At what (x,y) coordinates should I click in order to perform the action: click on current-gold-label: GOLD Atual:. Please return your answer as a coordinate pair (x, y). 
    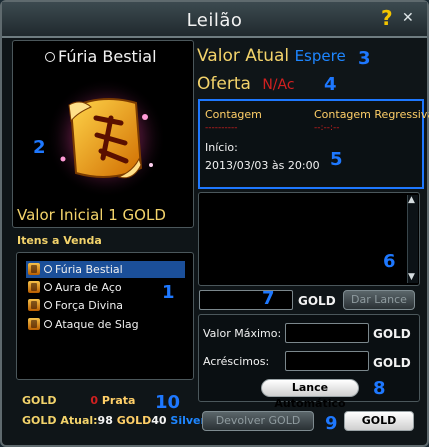
    Looking at the image, I should click on (60, 420).